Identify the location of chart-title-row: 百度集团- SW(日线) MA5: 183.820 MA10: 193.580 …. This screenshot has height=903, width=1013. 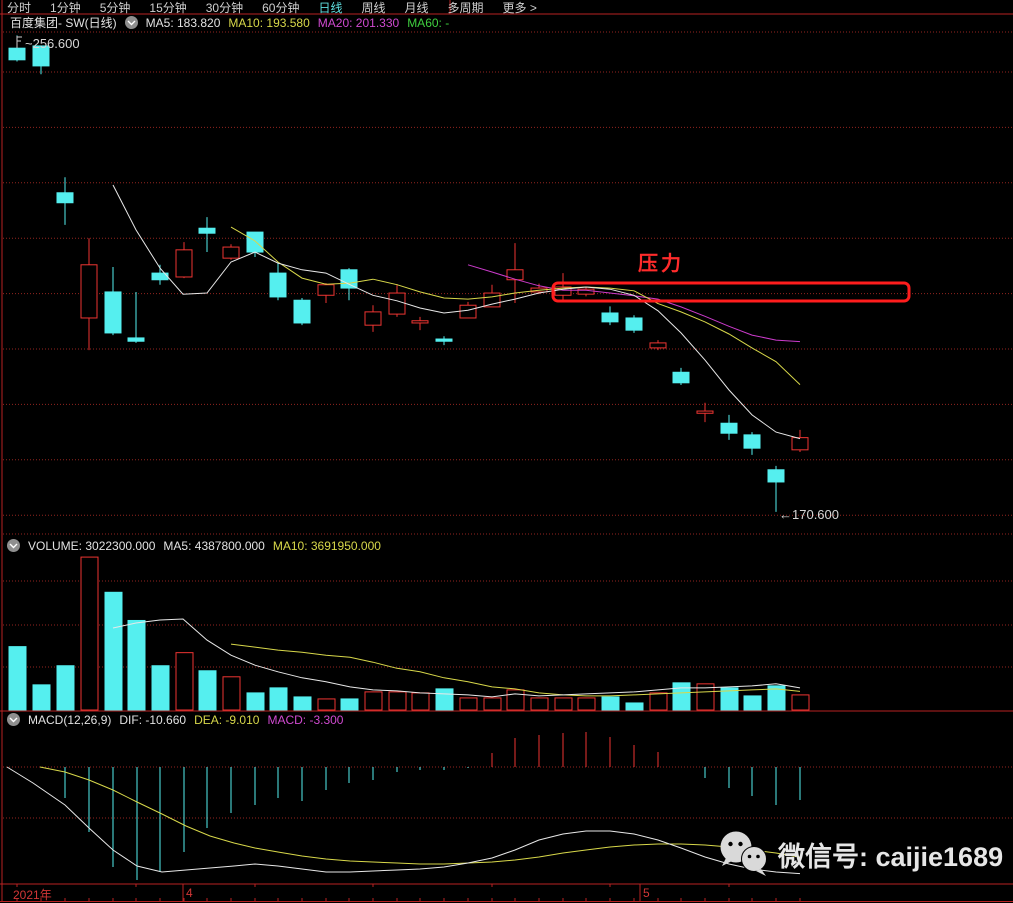
(230, 23).